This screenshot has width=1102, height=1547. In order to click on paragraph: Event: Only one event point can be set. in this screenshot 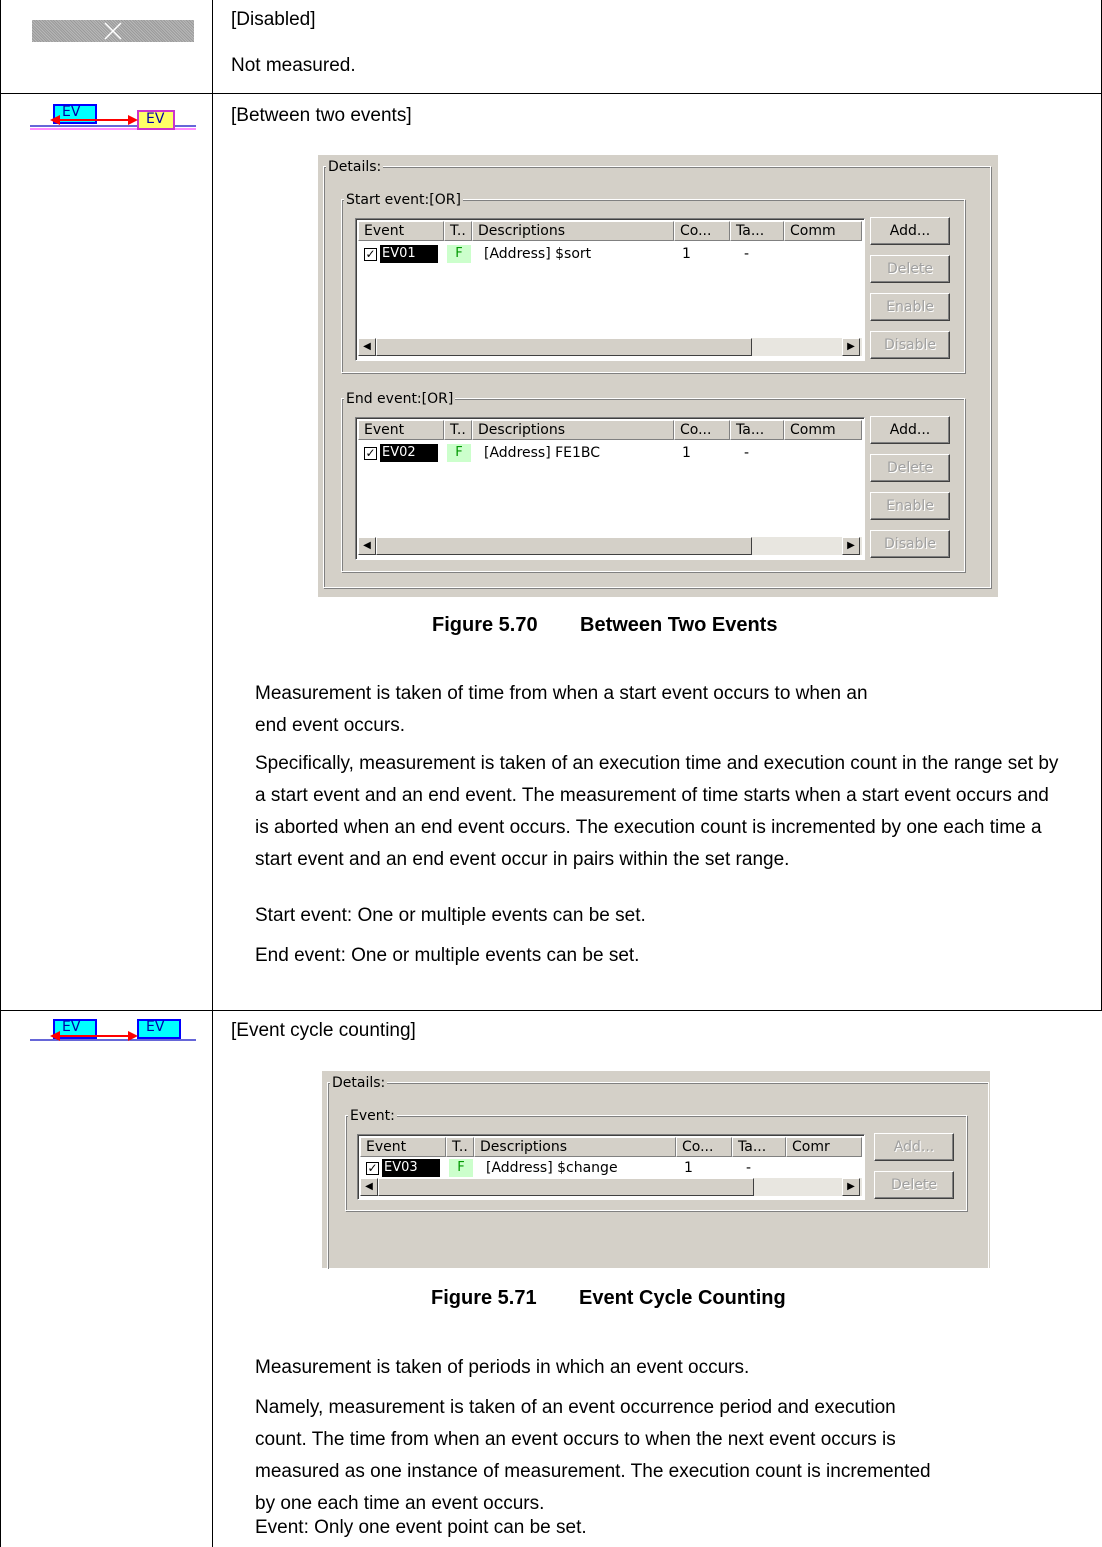, I will do `click(421, 1527)`.